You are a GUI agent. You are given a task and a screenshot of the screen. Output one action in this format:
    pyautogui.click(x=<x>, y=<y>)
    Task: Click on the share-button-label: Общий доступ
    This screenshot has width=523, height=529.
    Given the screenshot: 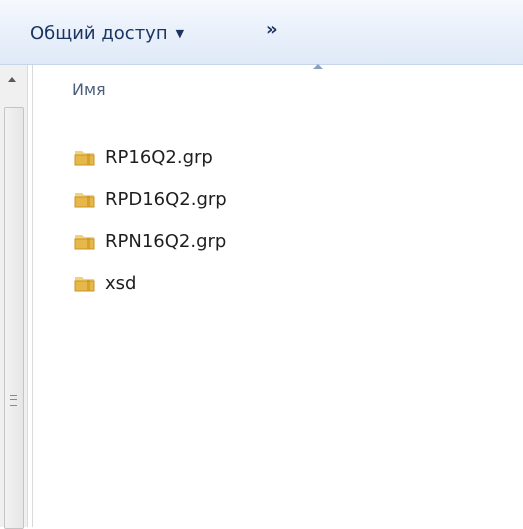 What is the action you would take?
    pyautogui.click(x=99, y=33)
    